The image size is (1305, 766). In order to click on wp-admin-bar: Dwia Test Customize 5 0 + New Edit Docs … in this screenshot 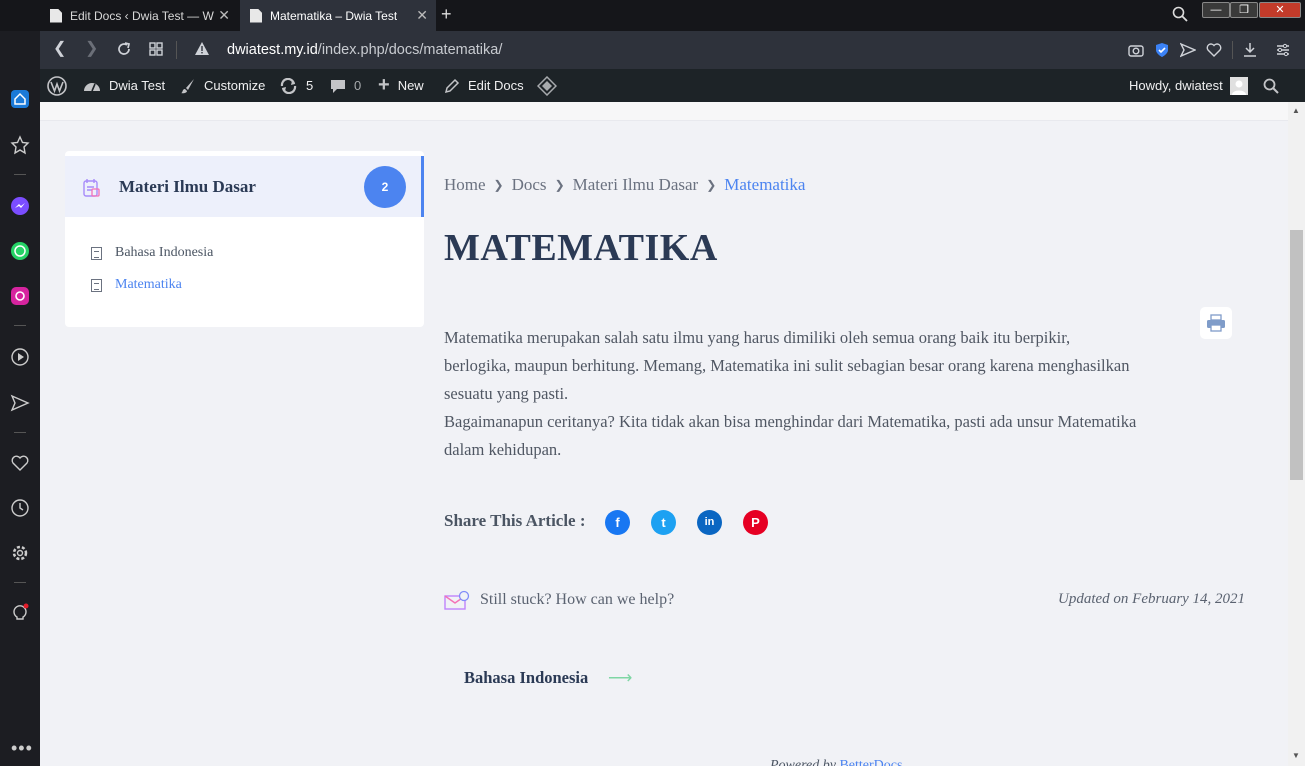, I will do `click(672, 85)`.